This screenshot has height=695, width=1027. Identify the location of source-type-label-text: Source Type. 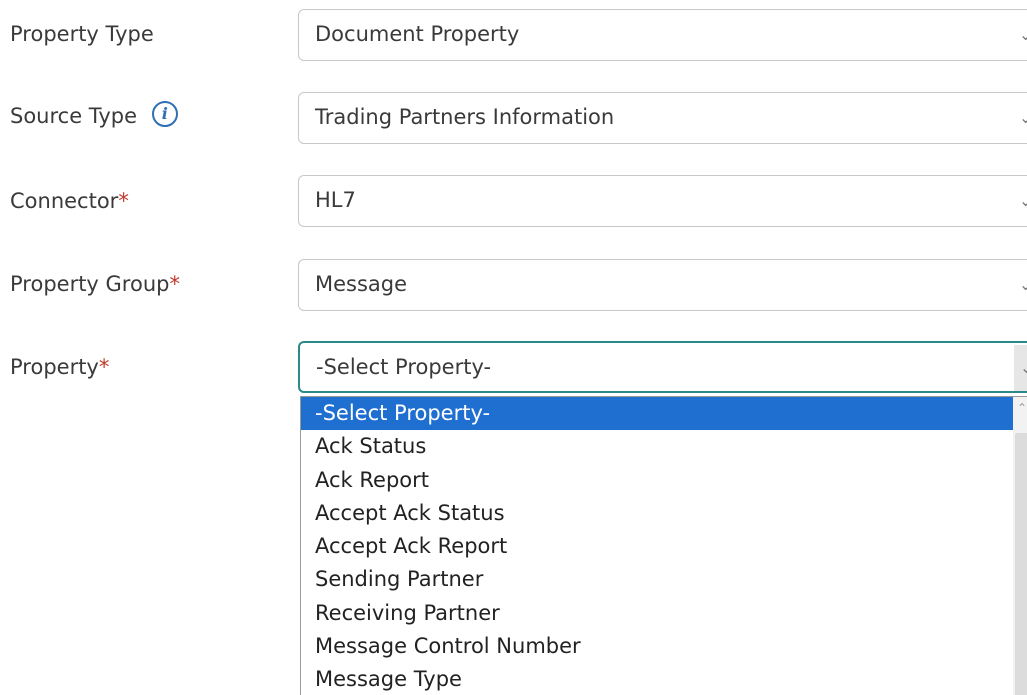
(74, 116).